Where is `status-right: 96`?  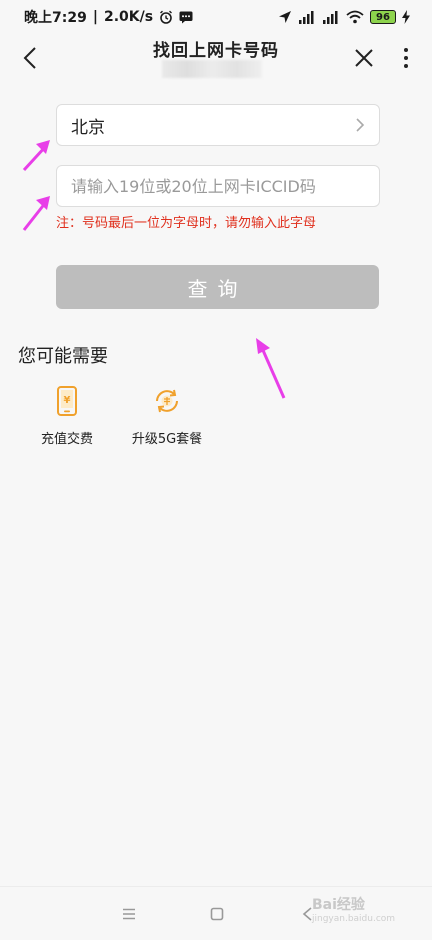
status-right: 96 is located at coordinates (344, 17).